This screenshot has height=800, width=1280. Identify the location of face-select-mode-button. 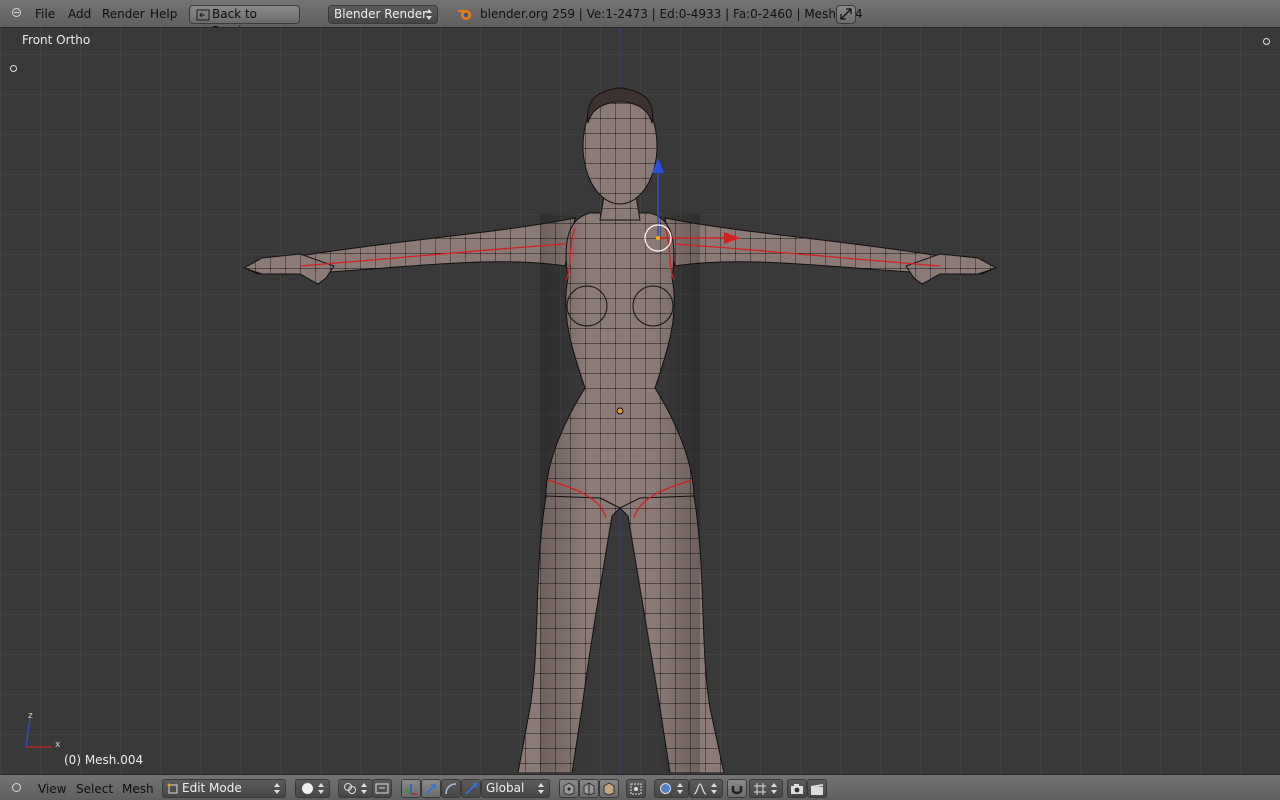
(609, 788).